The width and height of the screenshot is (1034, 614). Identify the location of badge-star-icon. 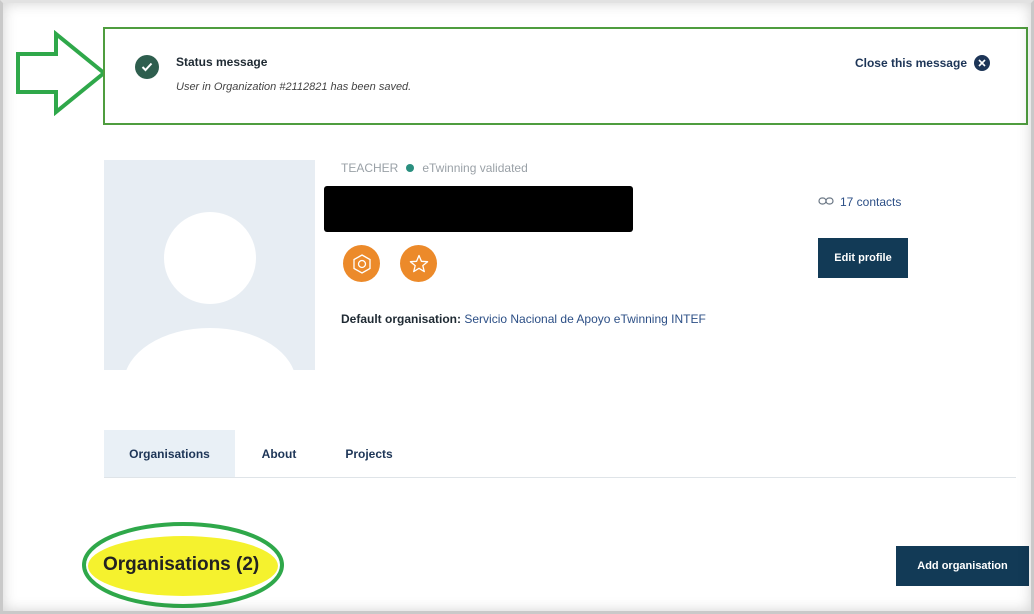
(418, 263).